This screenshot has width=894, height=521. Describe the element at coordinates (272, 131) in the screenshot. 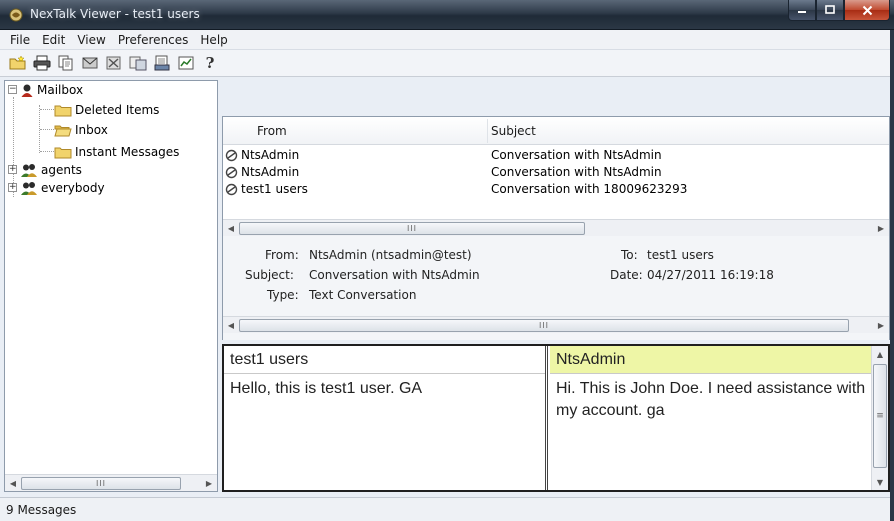

I see `column-from: From` at that location.